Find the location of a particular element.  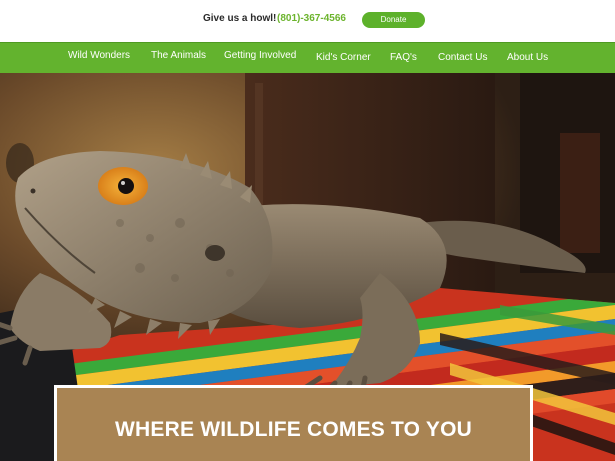

nav-item-getting-involved: Getting Involved is located at coordinates (260, 55).